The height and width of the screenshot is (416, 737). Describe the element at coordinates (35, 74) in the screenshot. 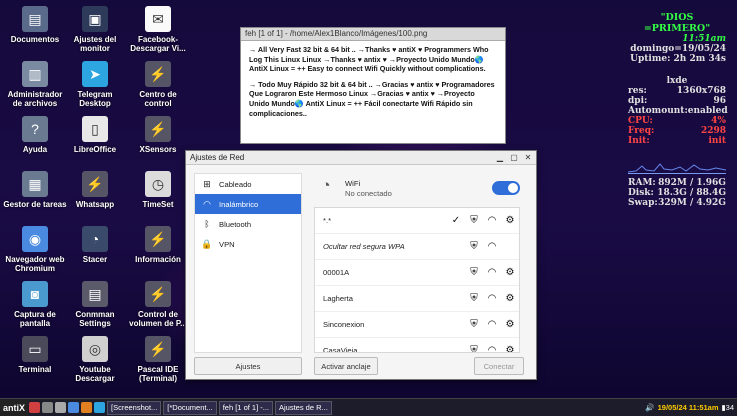

I see `file-manager-icon: ▥` at that location.